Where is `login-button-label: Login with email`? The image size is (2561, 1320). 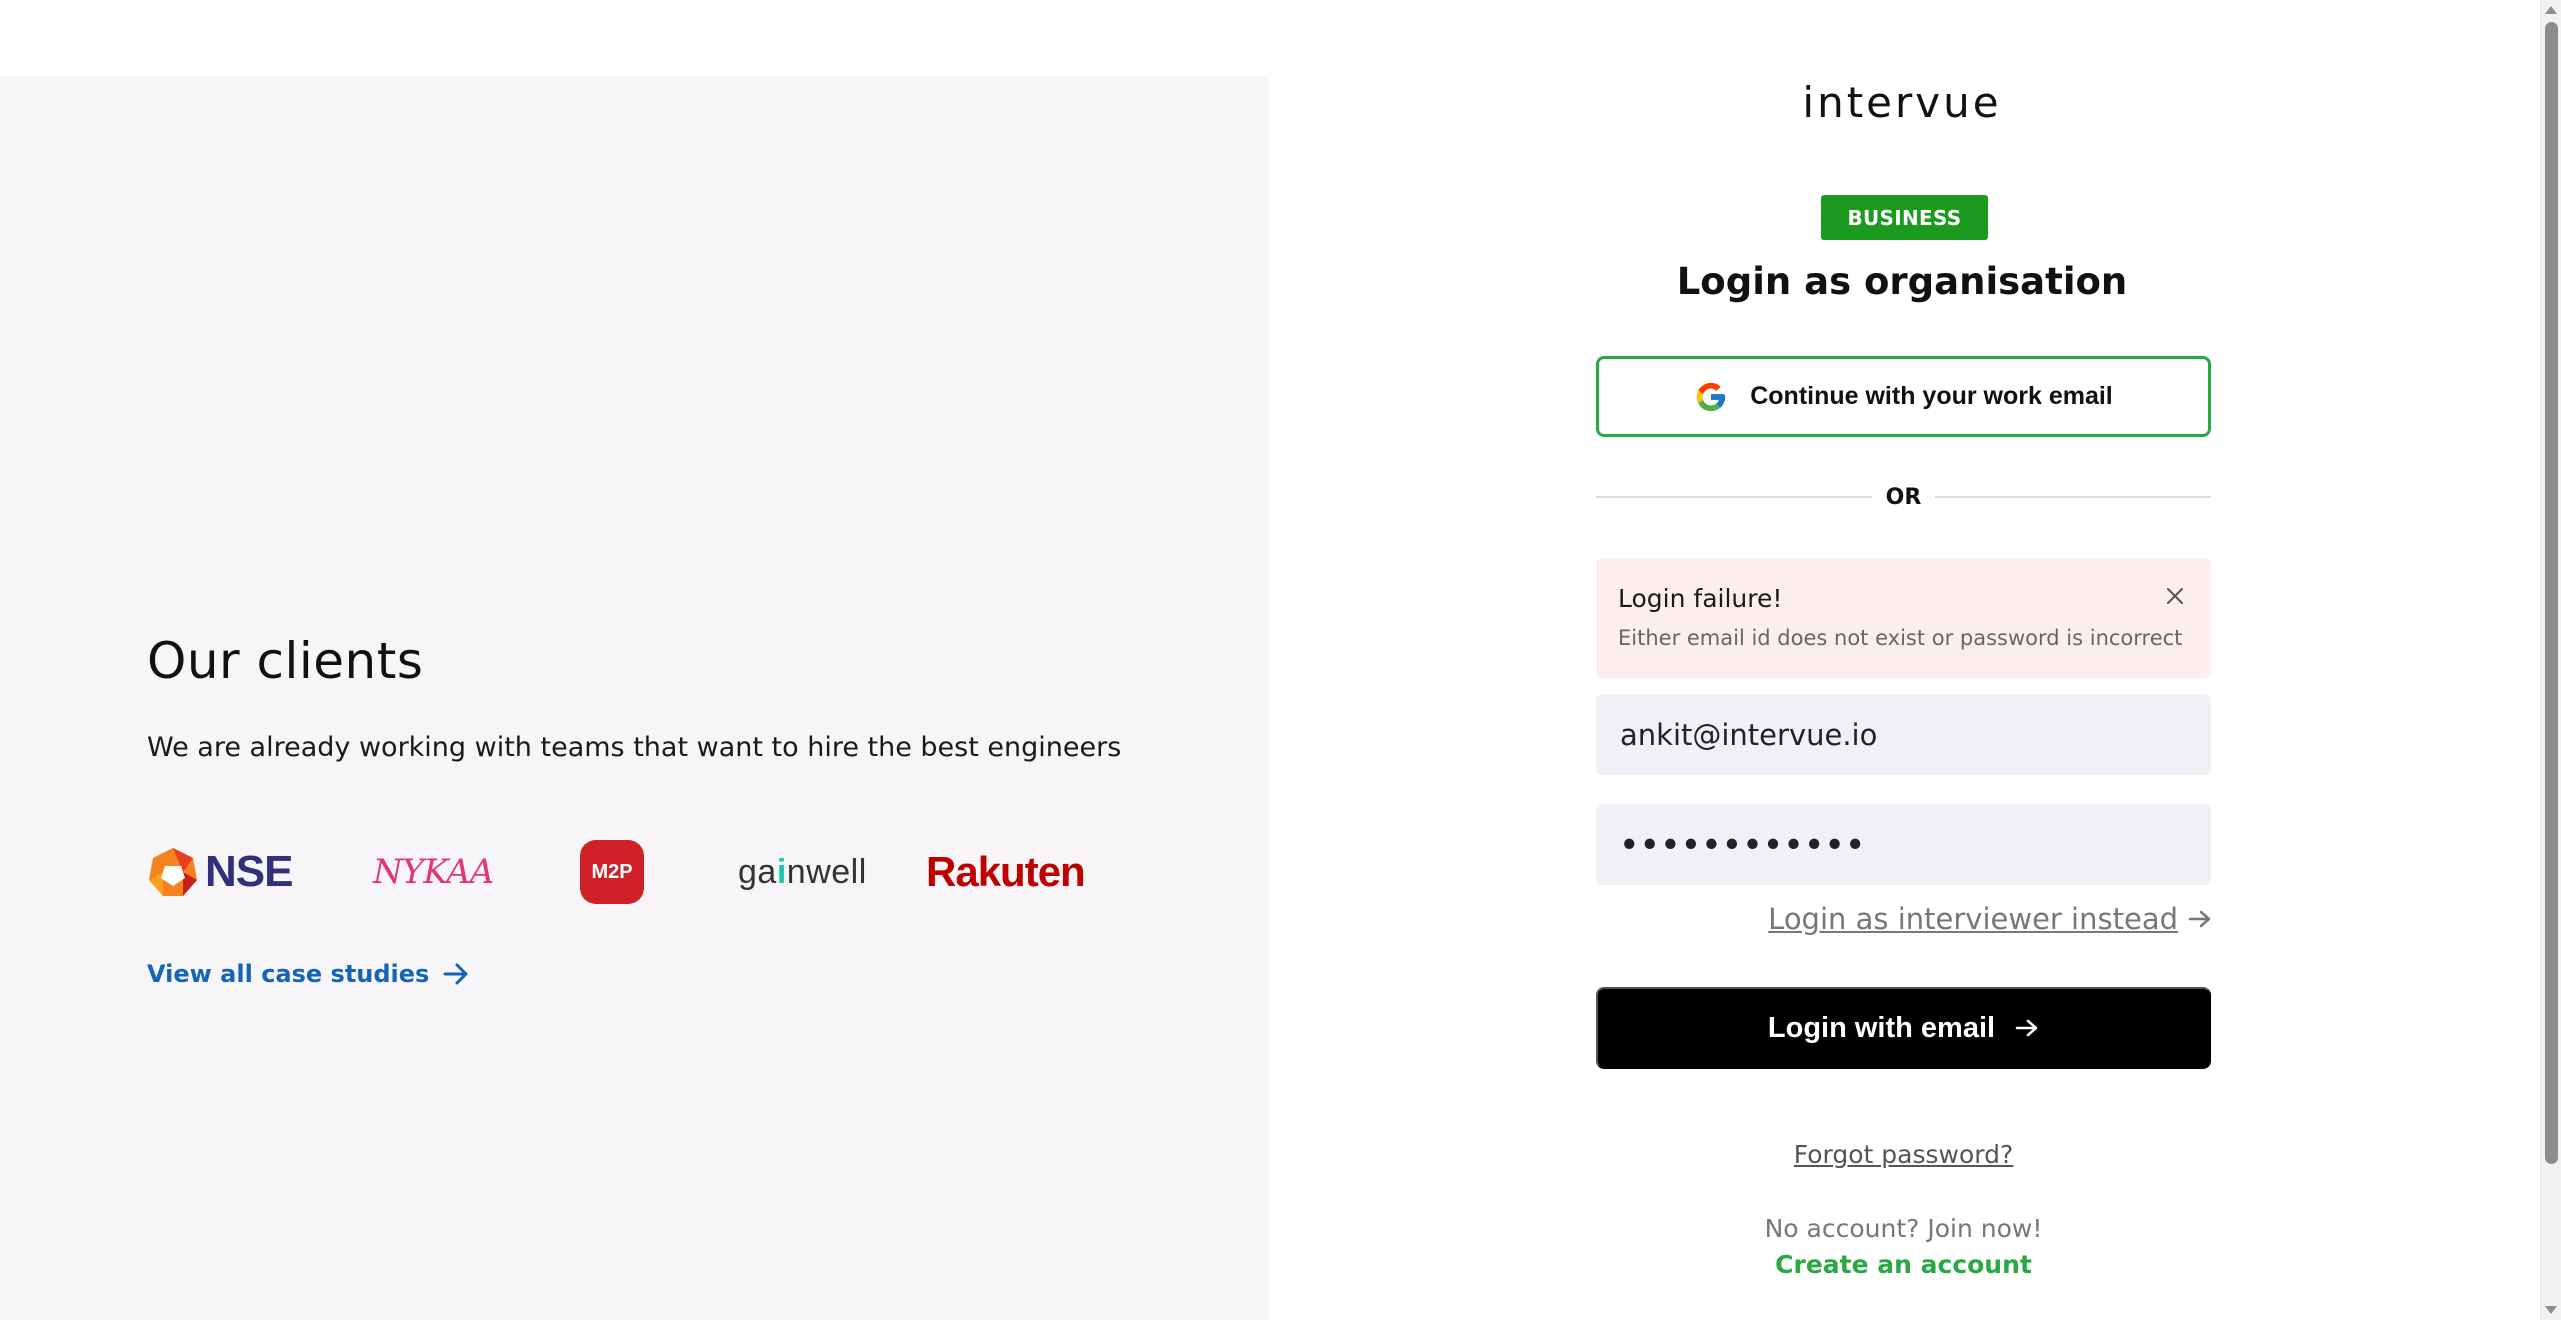
login-button-label: Login with email is located at coordinates (1881, 1027).